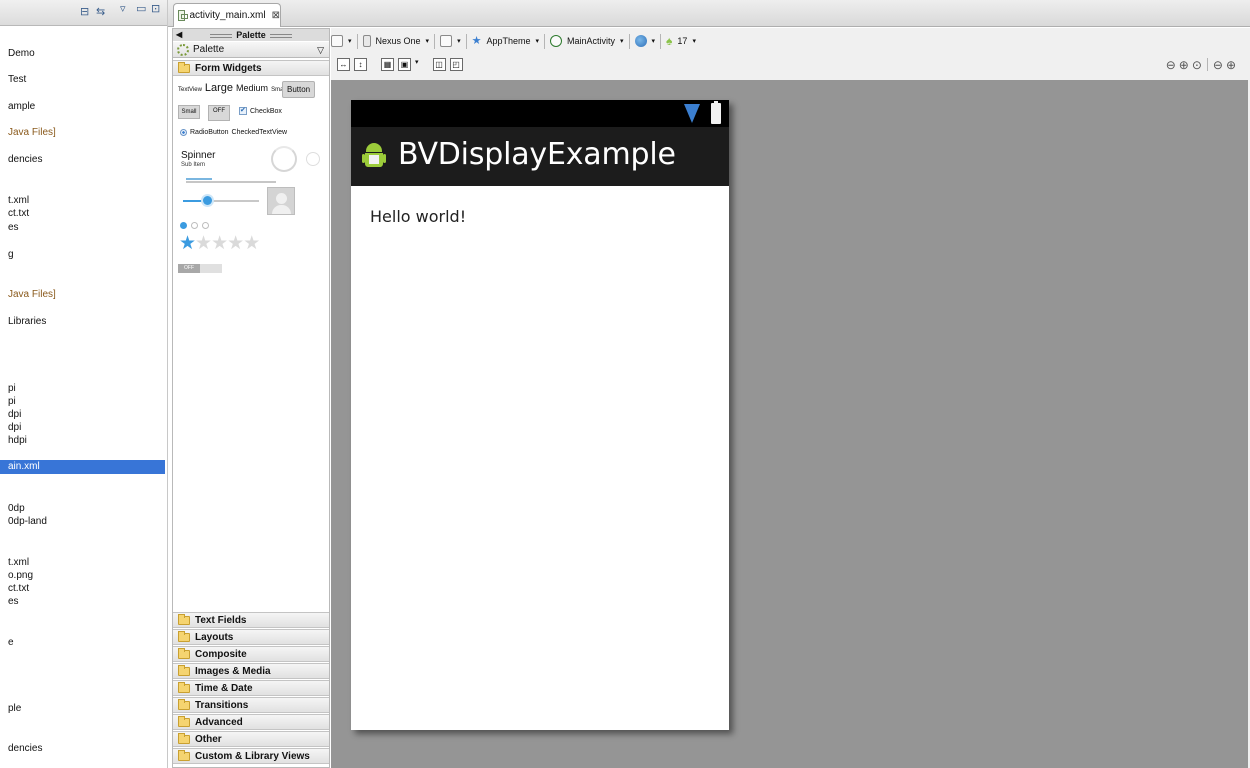 The height and width of the screenshot is (768, 1250). What do you see at coordinates (193, 165) in the screenshot?
I see `spinner-sub-item: Sub Item` at bounding box center [193, 165].